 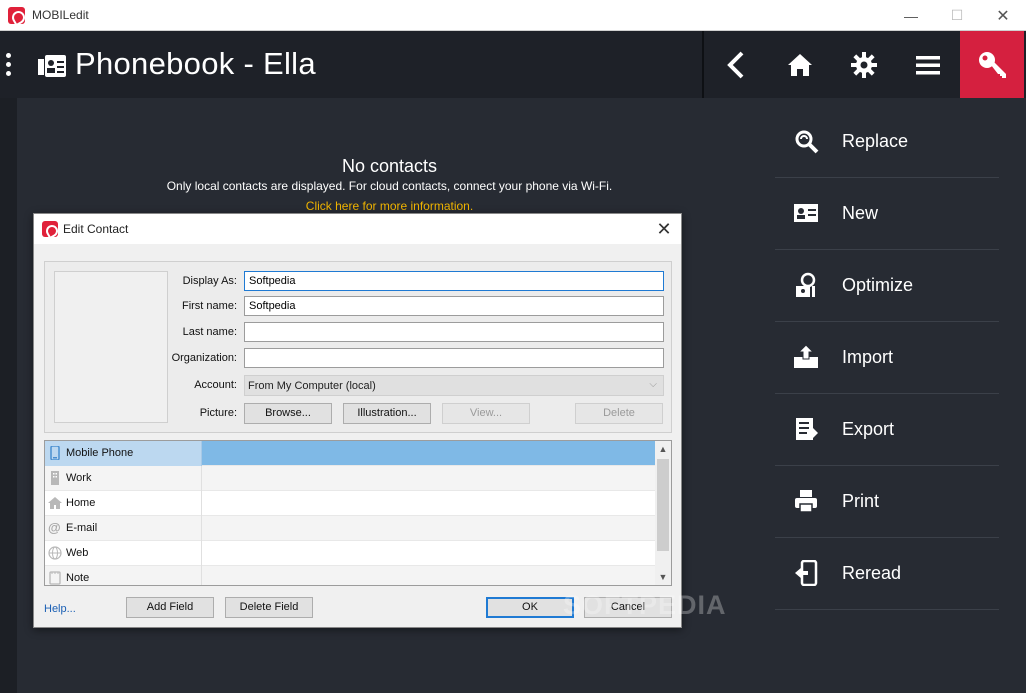 What do you see at coordinates (887, 214) in the screenshot?
I see `action-new: New` at bounding box center [887, 214].